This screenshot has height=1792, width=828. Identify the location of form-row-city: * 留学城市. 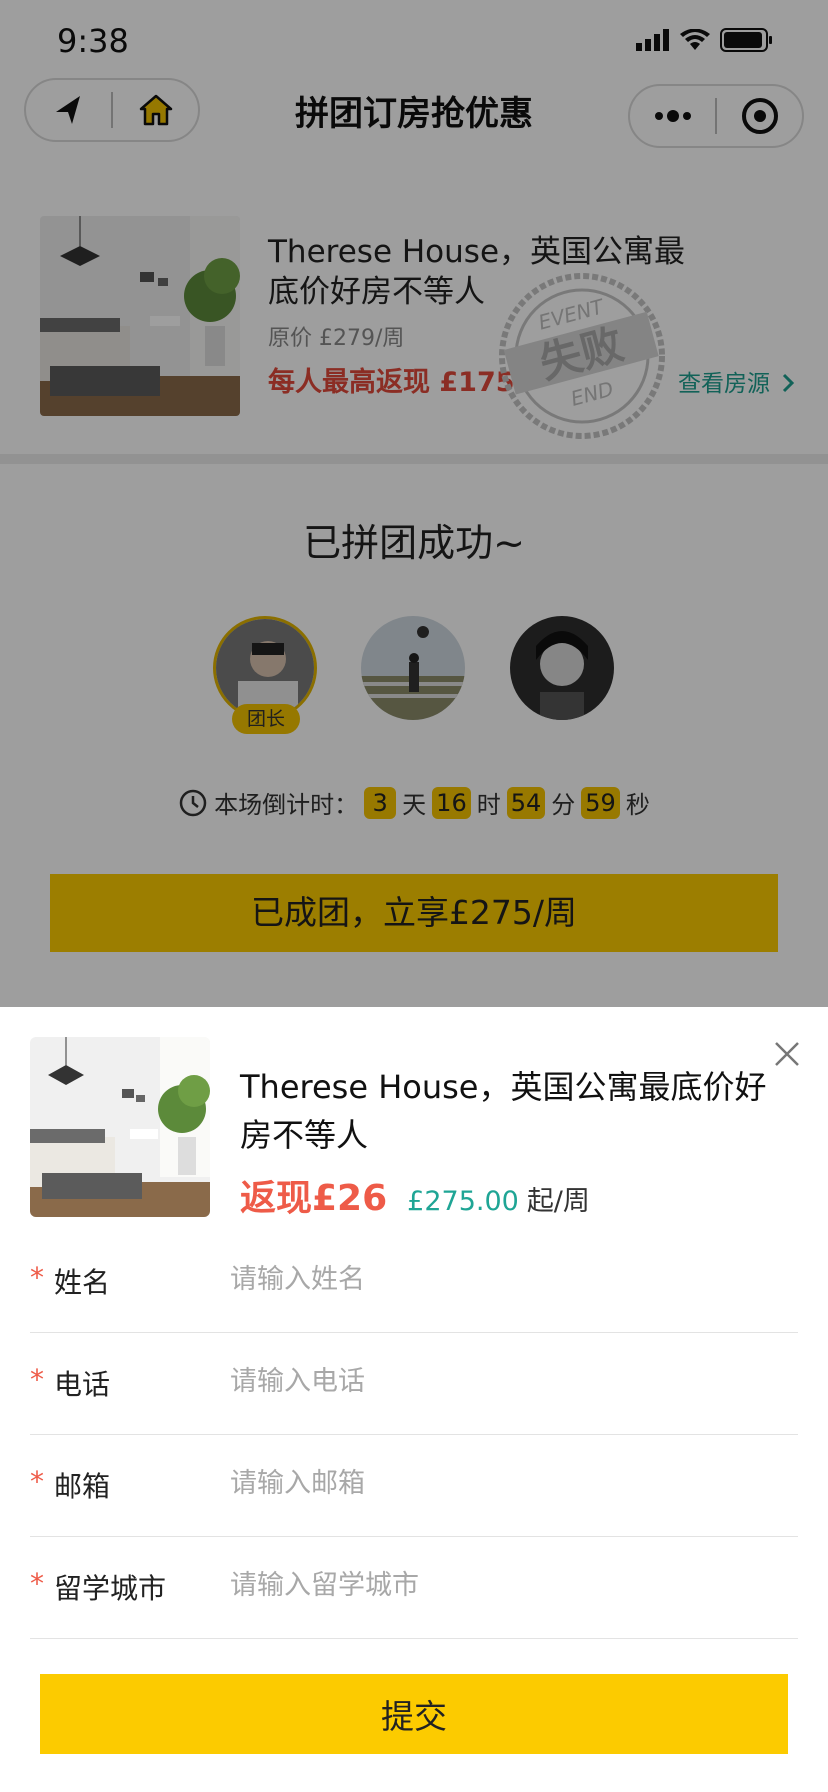
(414, 1588).